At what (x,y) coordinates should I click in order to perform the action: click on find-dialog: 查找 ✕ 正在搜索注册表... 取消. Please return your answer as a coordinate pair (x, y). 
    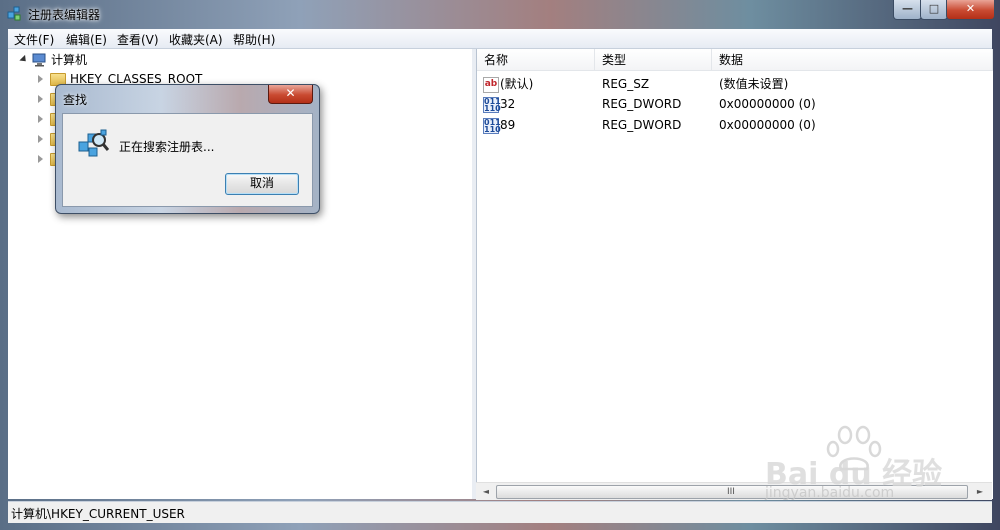
    Looking at the image, I should click on (187, 149).